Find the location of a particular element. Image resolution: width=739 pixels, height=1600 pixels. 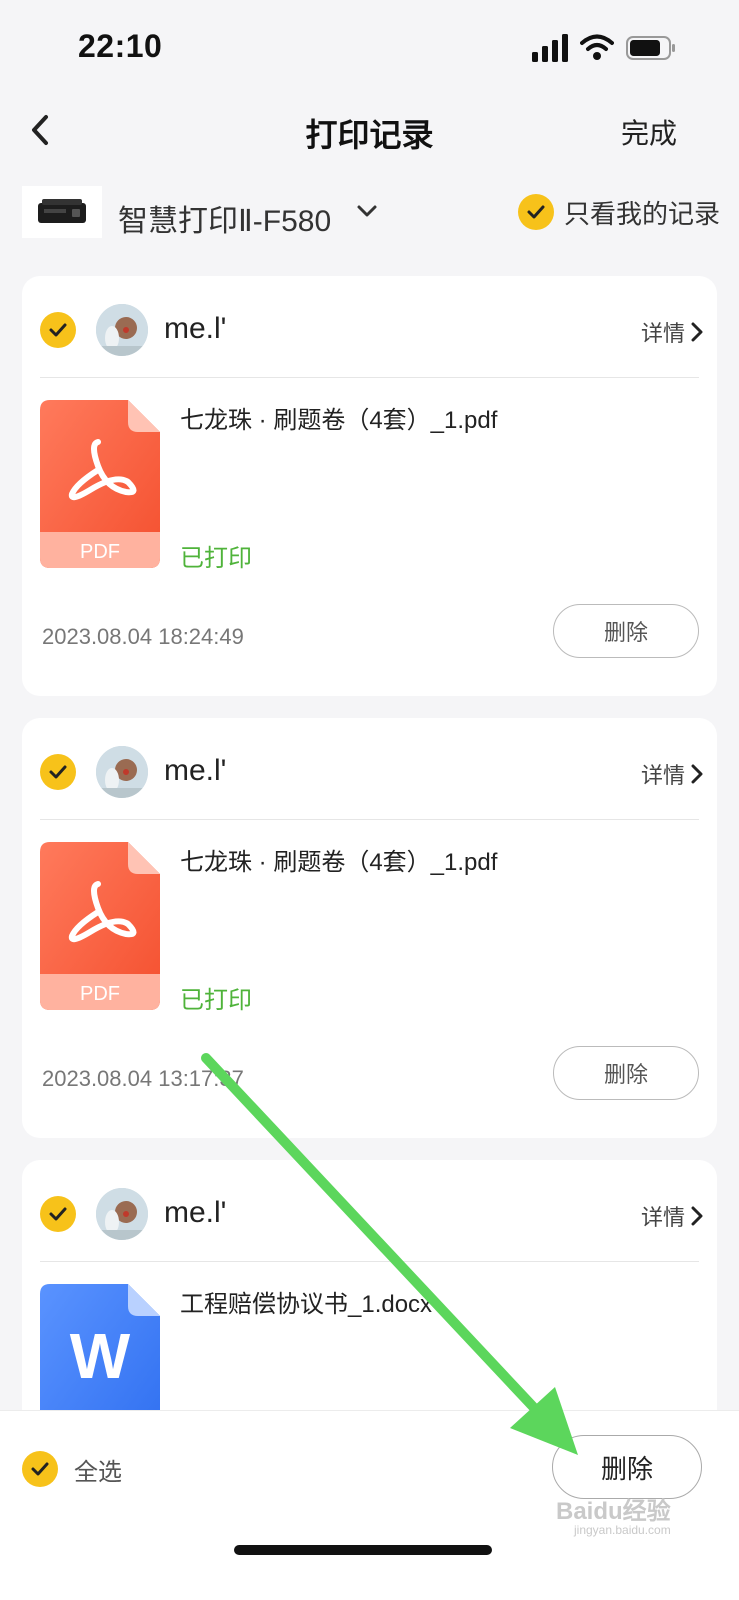

print-timestamp: 2023.08.04 18:24:49 is located at coordinates (143, 636).